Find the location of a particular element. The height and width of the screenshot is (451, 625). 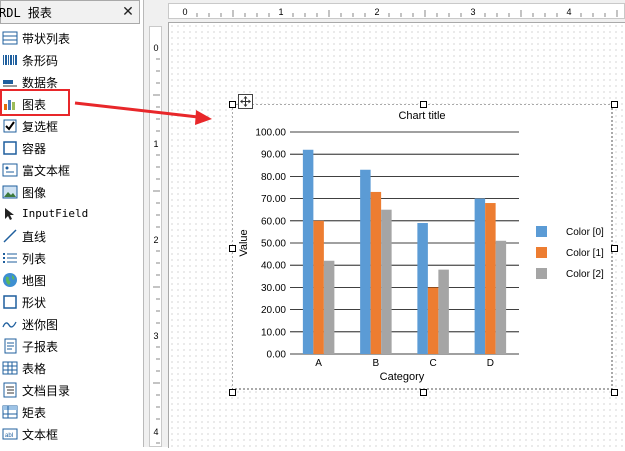

y-tick-label: 60.00 is located at coordinates (273, 221).